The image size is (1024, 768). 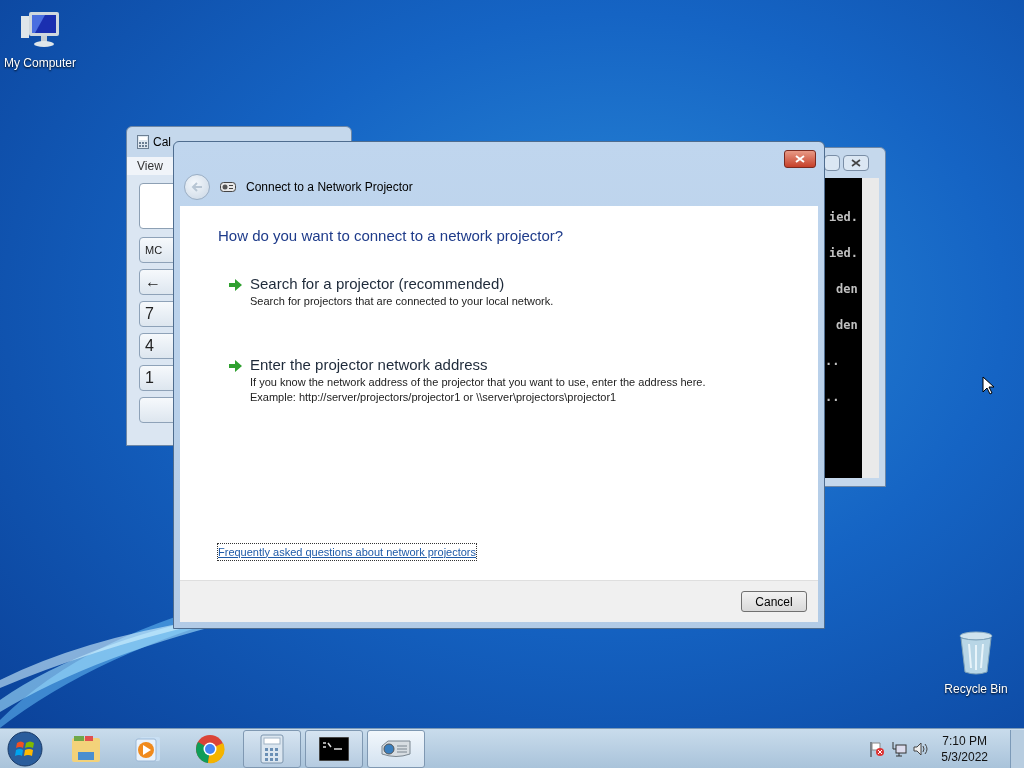 I want to click on taskbar-button, so click(x=334, y=748).